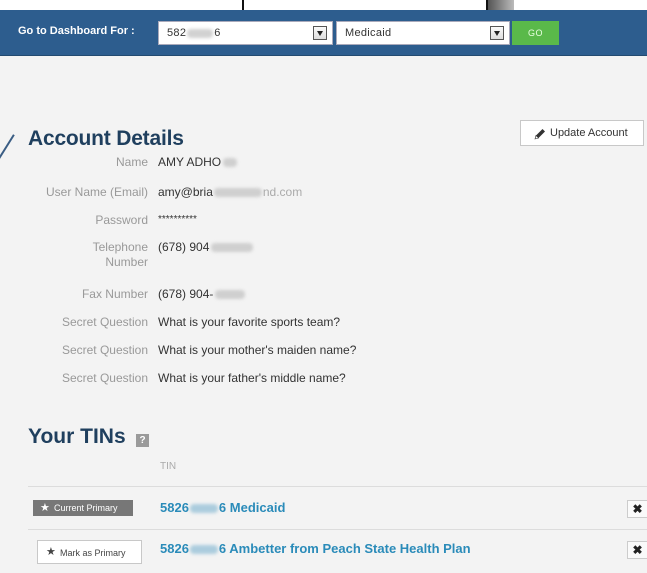 The height and width of the screenshot is (573, 647). I want to click on secret-question-value: What is your favorite sports team?, so click(249, 322).